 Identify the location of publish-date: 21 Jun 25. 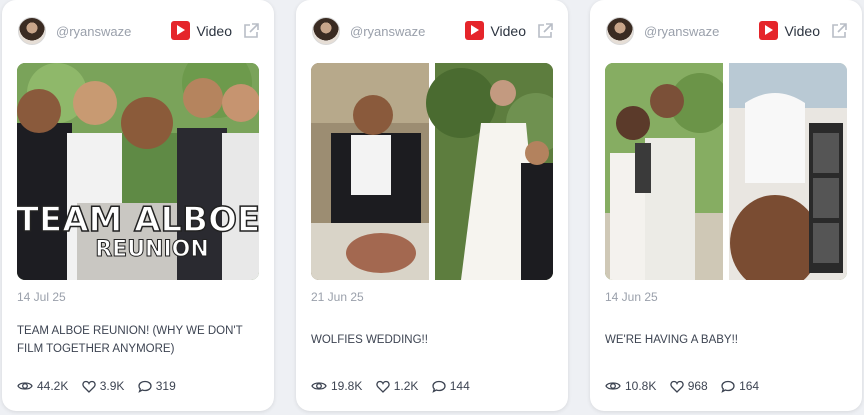
(337, 297).